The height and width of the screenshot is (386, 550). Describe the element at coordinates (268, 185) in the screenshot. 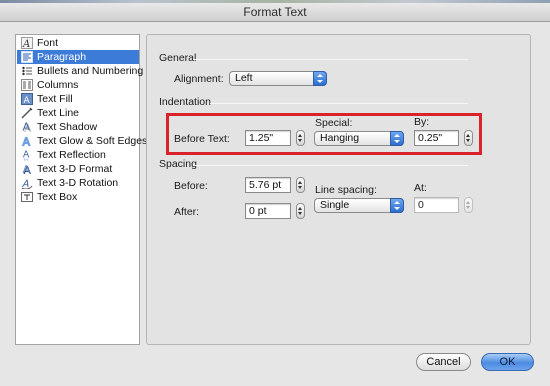

I see `before-input: 5.76 pt` at that location.